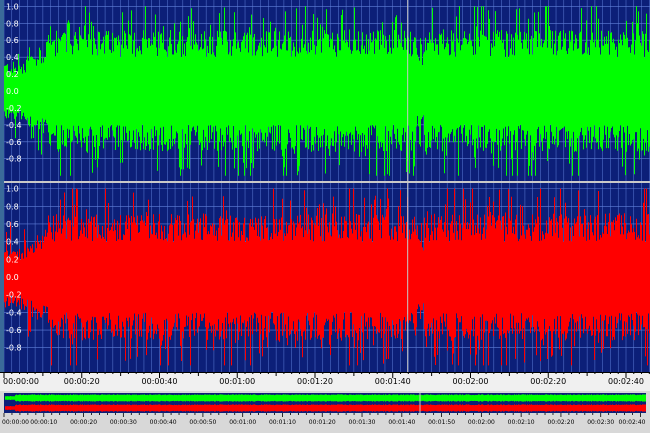  Describe the element at coordinates (82, 381) in the screenshot. I see `timeline-label: 00:00:20` at that location.